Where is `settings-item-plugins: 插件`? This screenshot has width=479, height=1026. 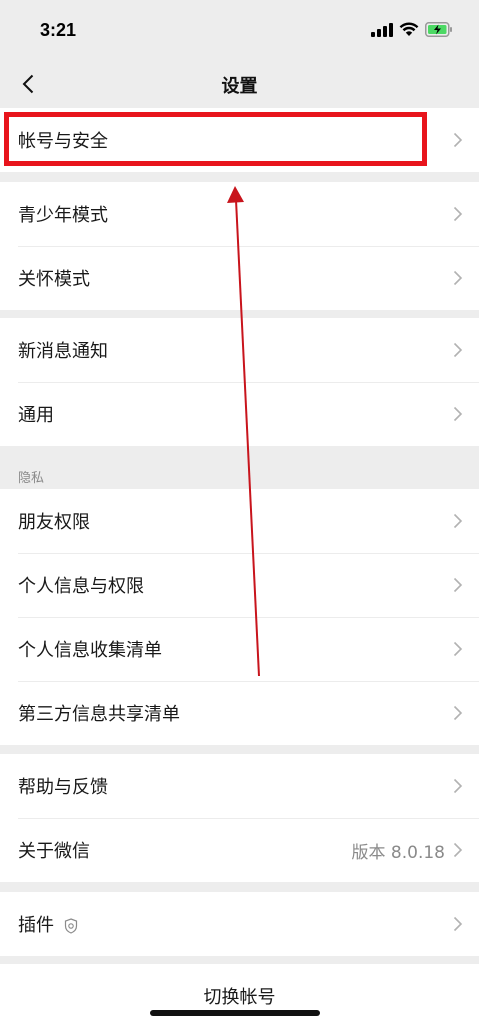 settings-item-plugins: 插件 is located at coordinates (239, 924).